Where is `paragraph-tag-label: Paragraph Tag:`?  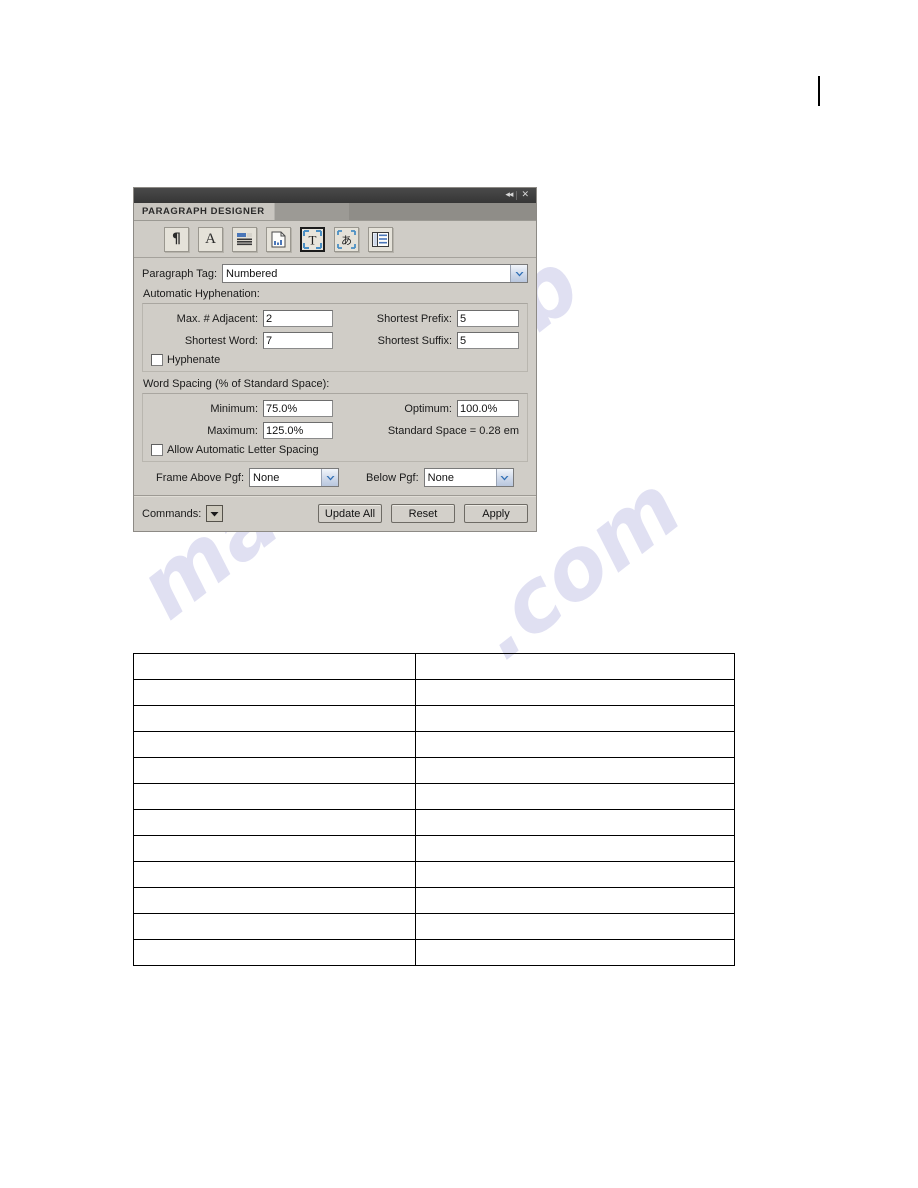
paragraph-tag-label: Paragraph Tag: is located at coordinates (180, 273).